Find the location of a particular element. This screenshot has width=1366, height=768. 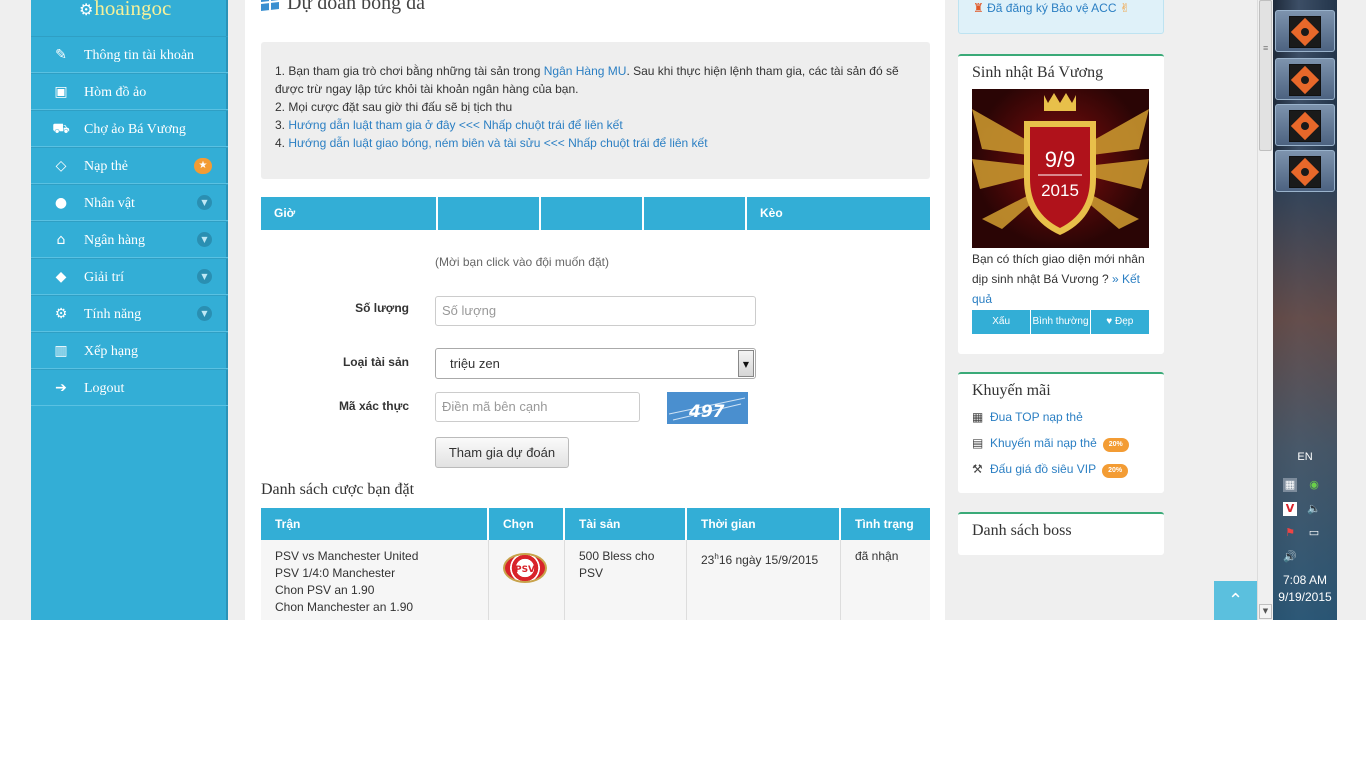

scrollbar-thumb: ≡ is located at coordinates (1265, 75).